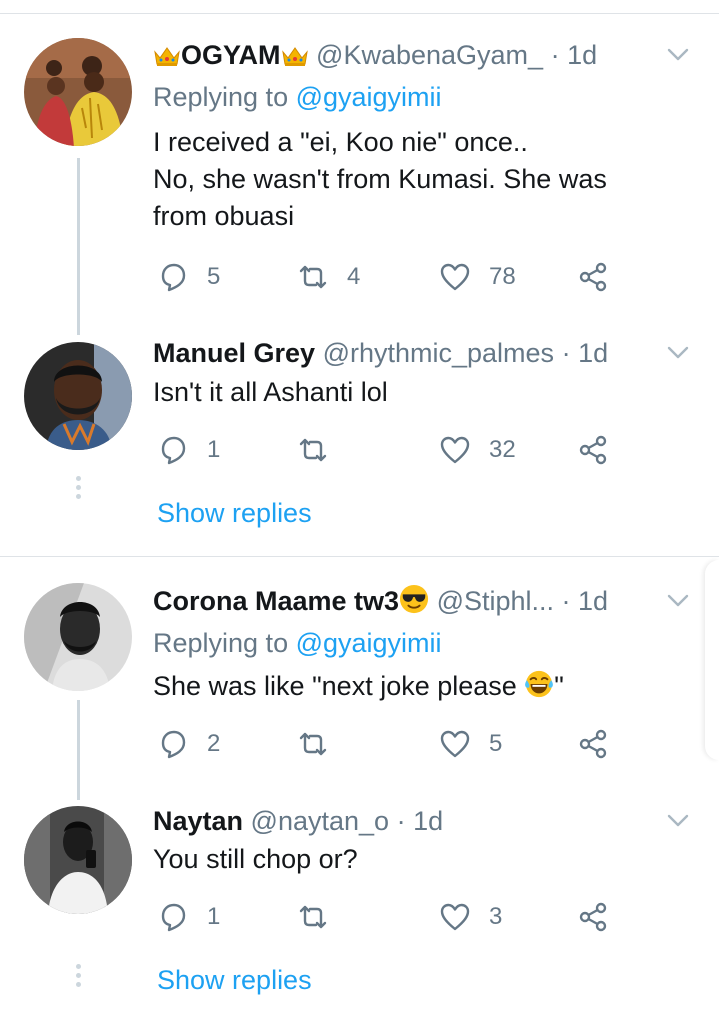  Describe the element at coordinates (214, 743) in the screenshot. I see `reply-count: 2` at that location.